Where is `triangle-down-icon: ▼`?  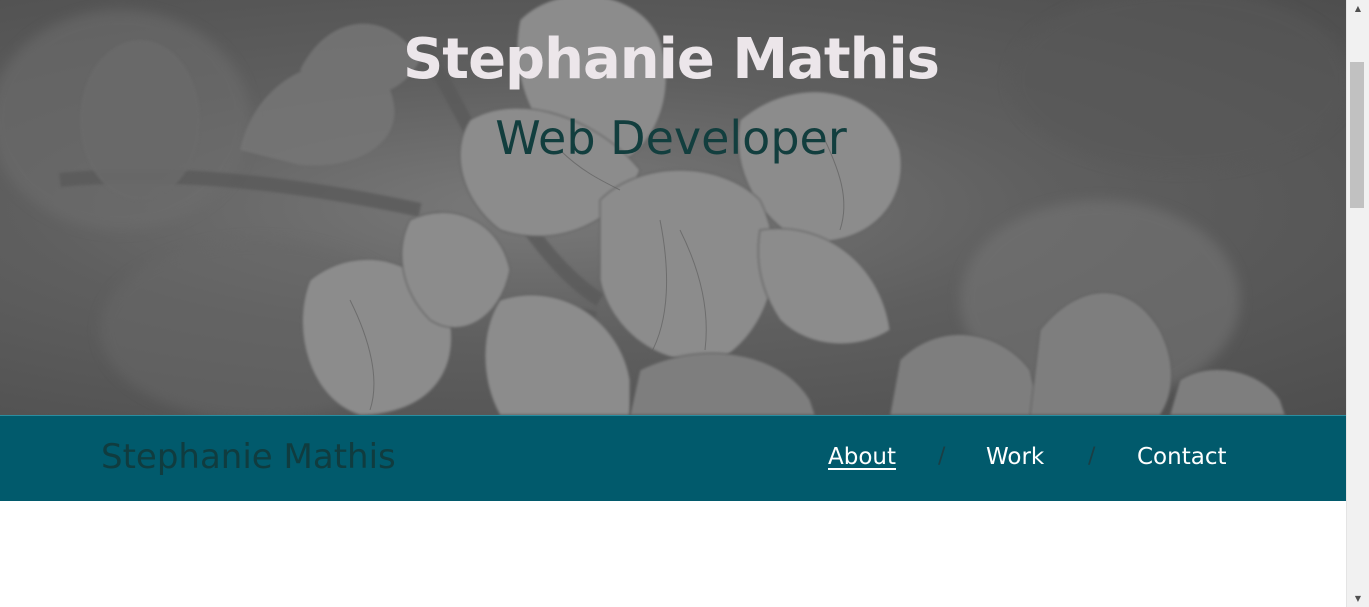 triangle-down-icon: ▼ is located at coordinates (1358, 598).